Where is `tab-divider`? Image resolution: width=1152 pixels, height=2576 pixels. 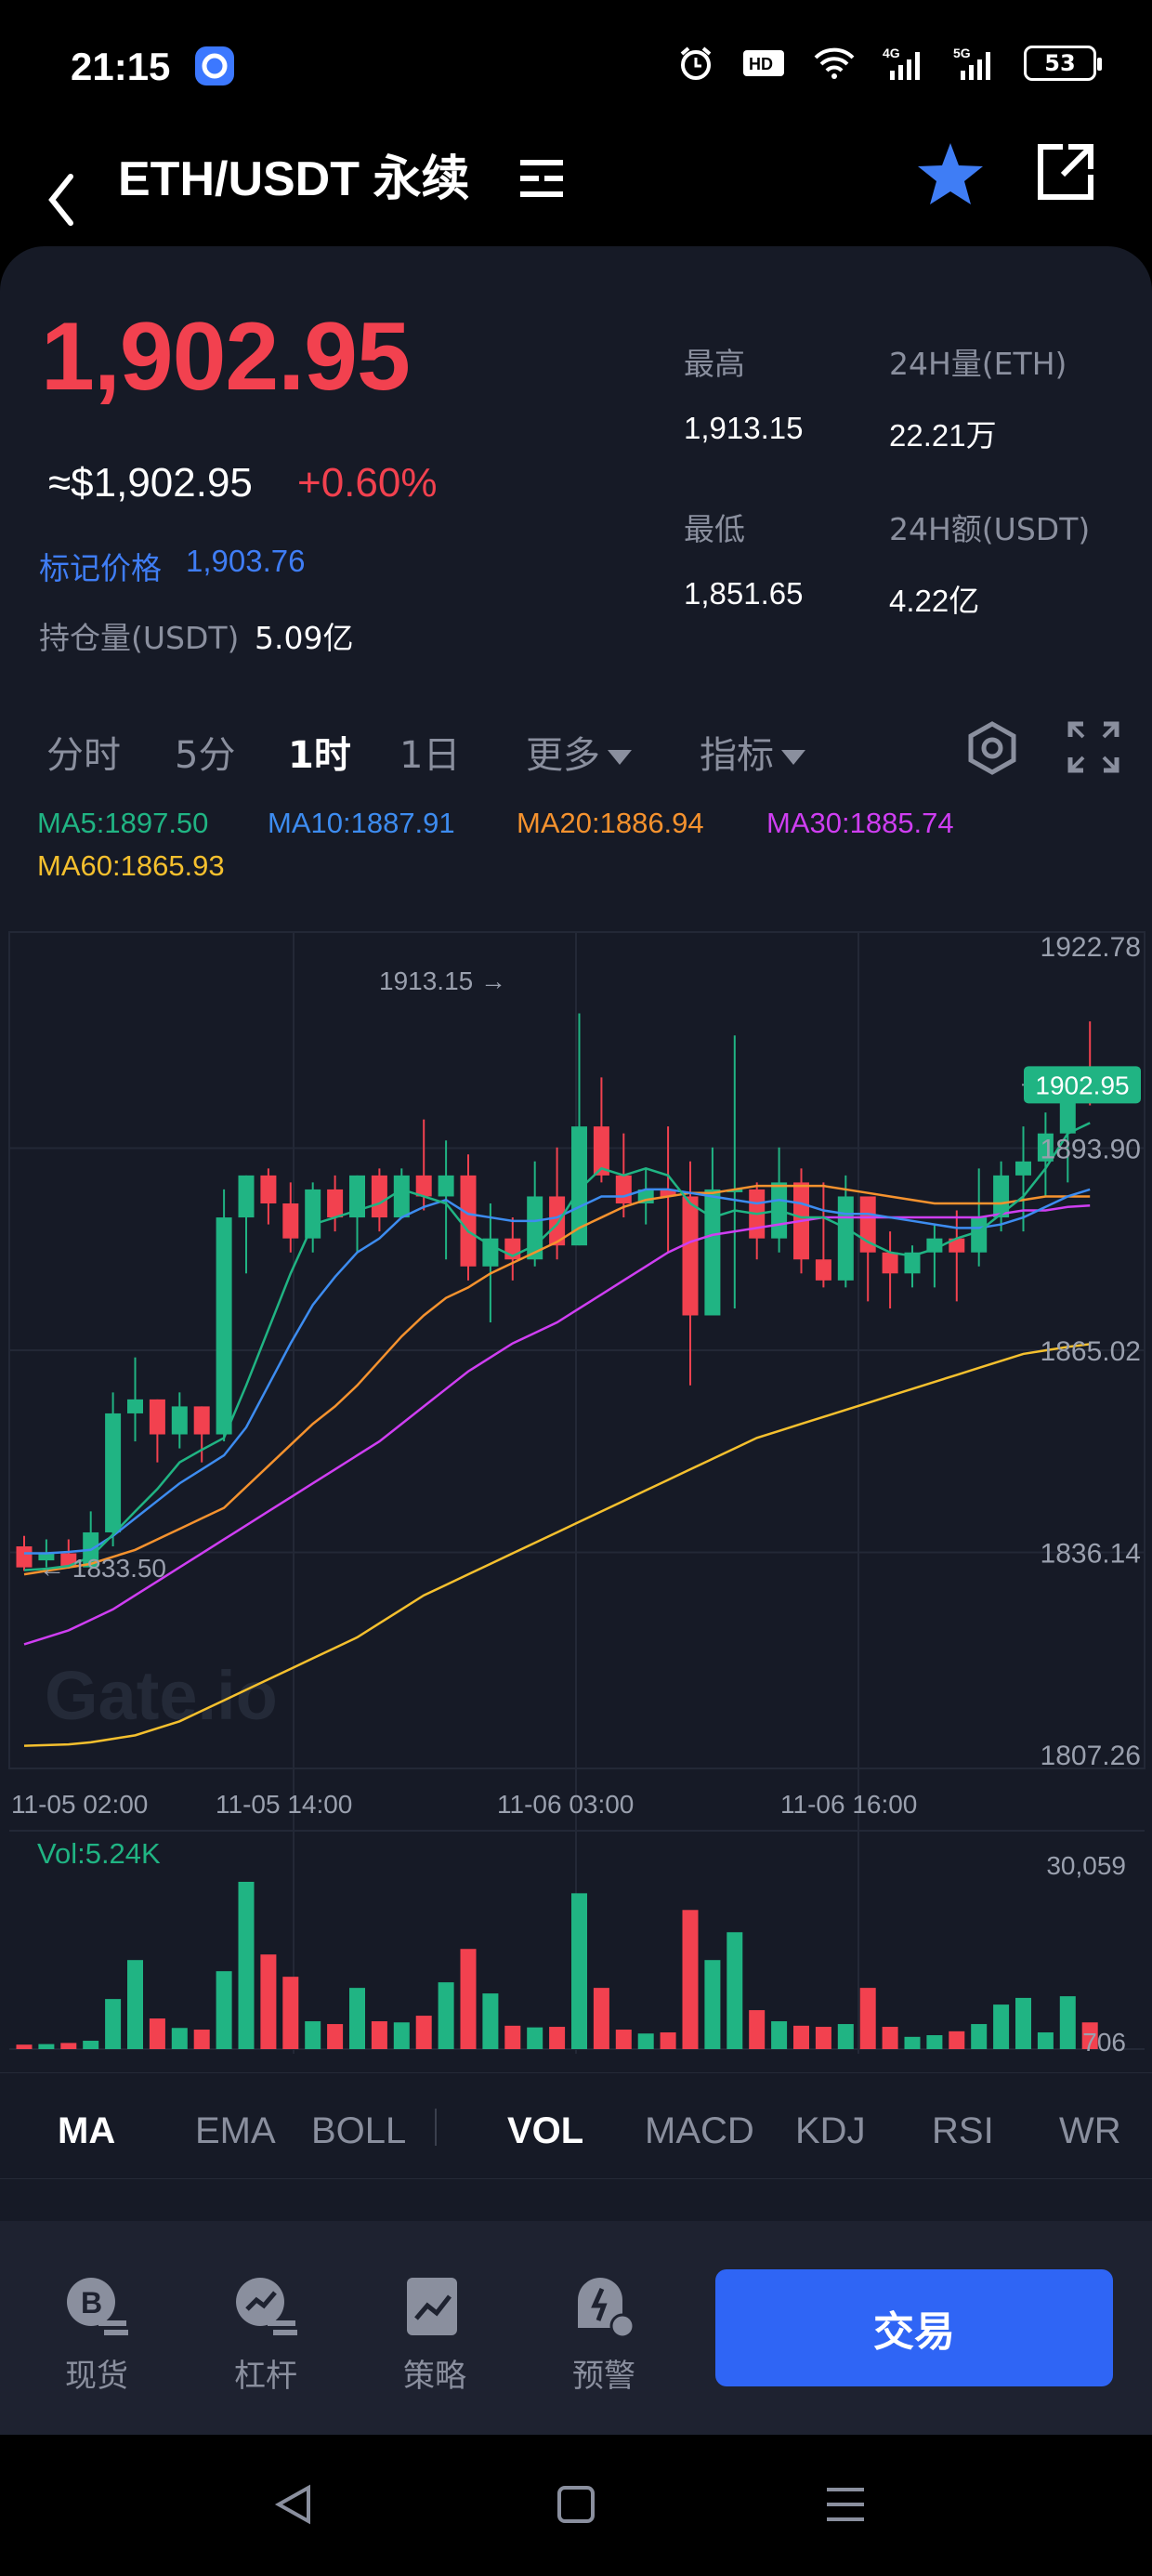 tab-divider is located at coordinates (436, 2127).